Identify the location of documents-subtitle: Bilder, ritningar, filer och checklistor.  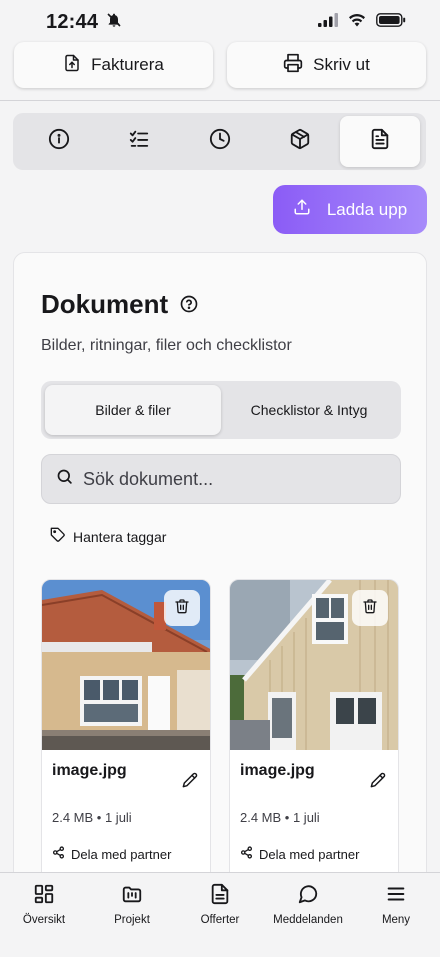
(166, 345).